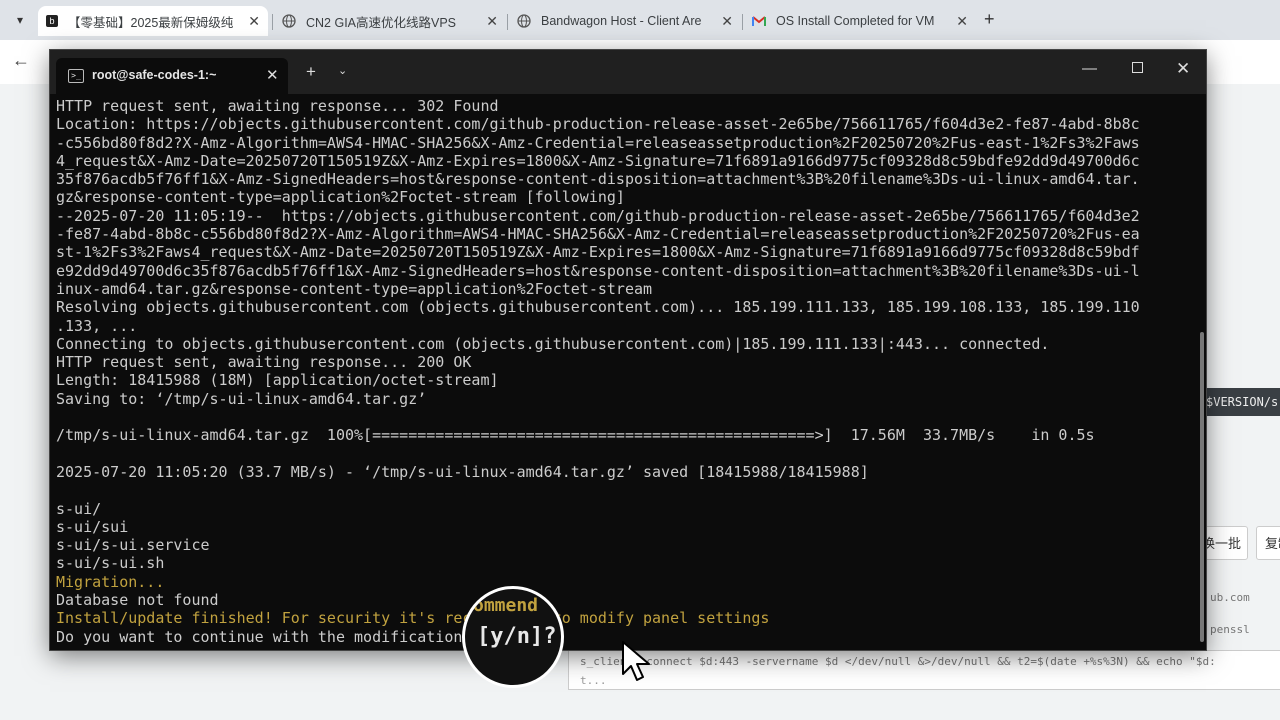 This screenshot has height=720, width=1280. I want to click on browser-tab-3: Bandwagon Host - Client Are ✕, so click(625, 21).